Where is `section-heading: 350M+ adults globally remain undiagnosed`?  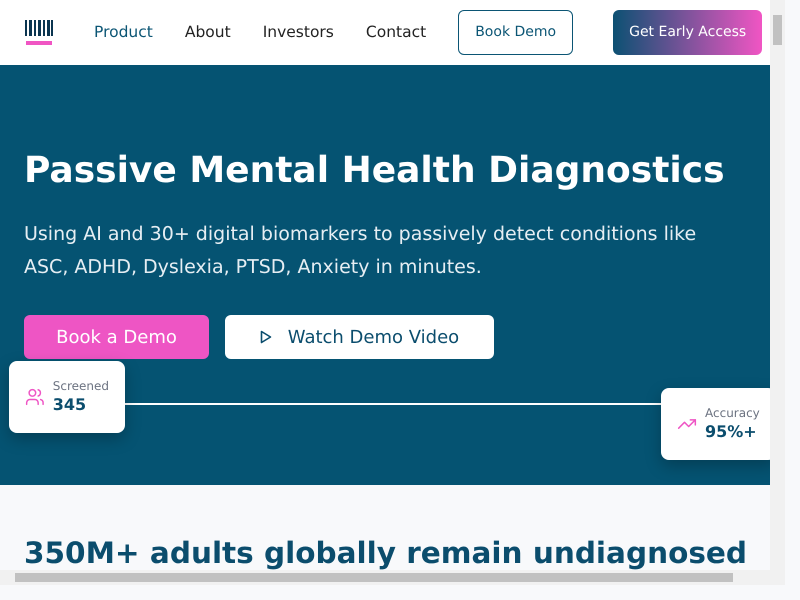 section-heading: 350M+ adults globally remain undiagnosed is located at coordinates (386, 553).